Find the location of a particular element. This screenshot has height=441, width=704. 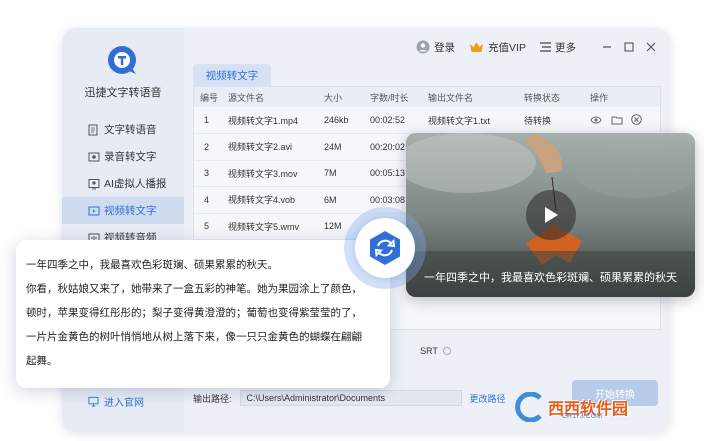

srt-radio is located at coordinates (446, 351).